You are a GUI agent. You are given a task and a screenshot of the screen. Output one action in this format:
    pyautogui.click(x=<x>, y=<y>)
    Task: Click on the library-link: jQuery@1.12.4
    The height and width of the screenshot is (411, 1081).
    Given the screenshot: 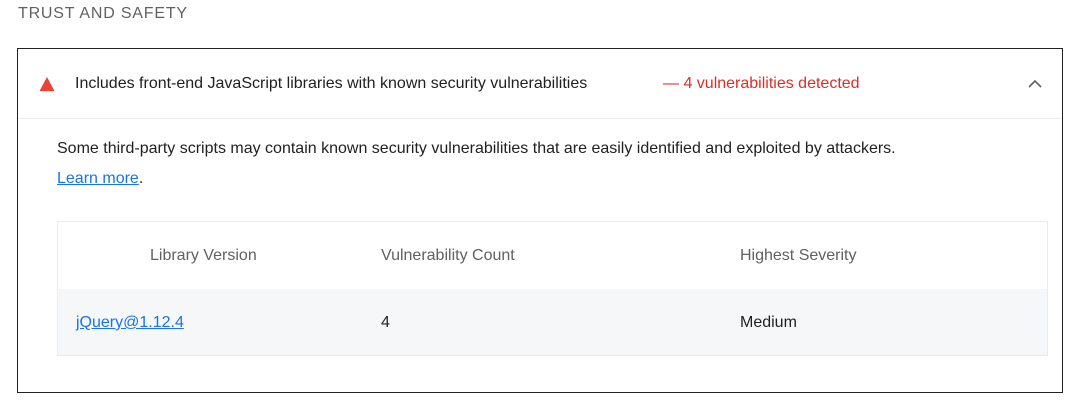 What is the action you would take?
    pyautogui.click(x=130, y=322)
    